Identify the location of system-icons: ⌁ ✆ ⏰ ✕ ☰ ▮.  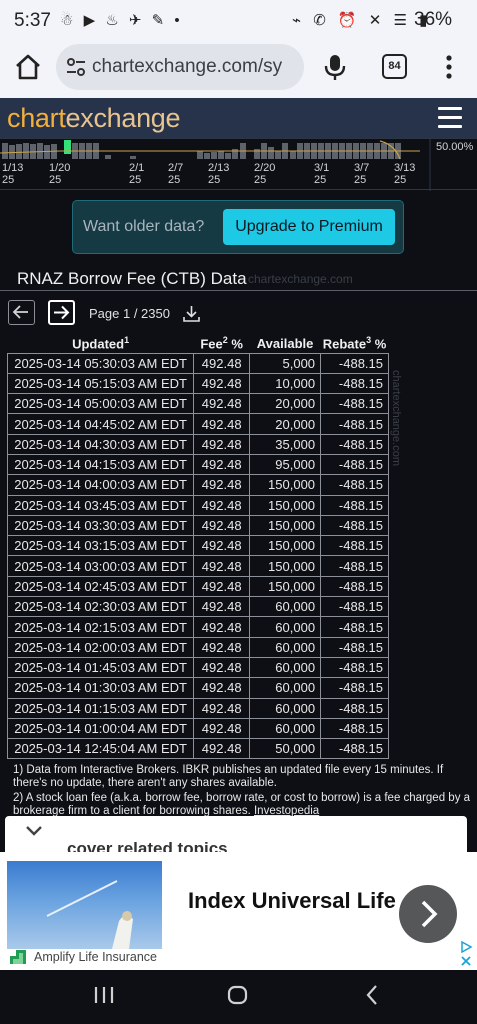
(362, 20).